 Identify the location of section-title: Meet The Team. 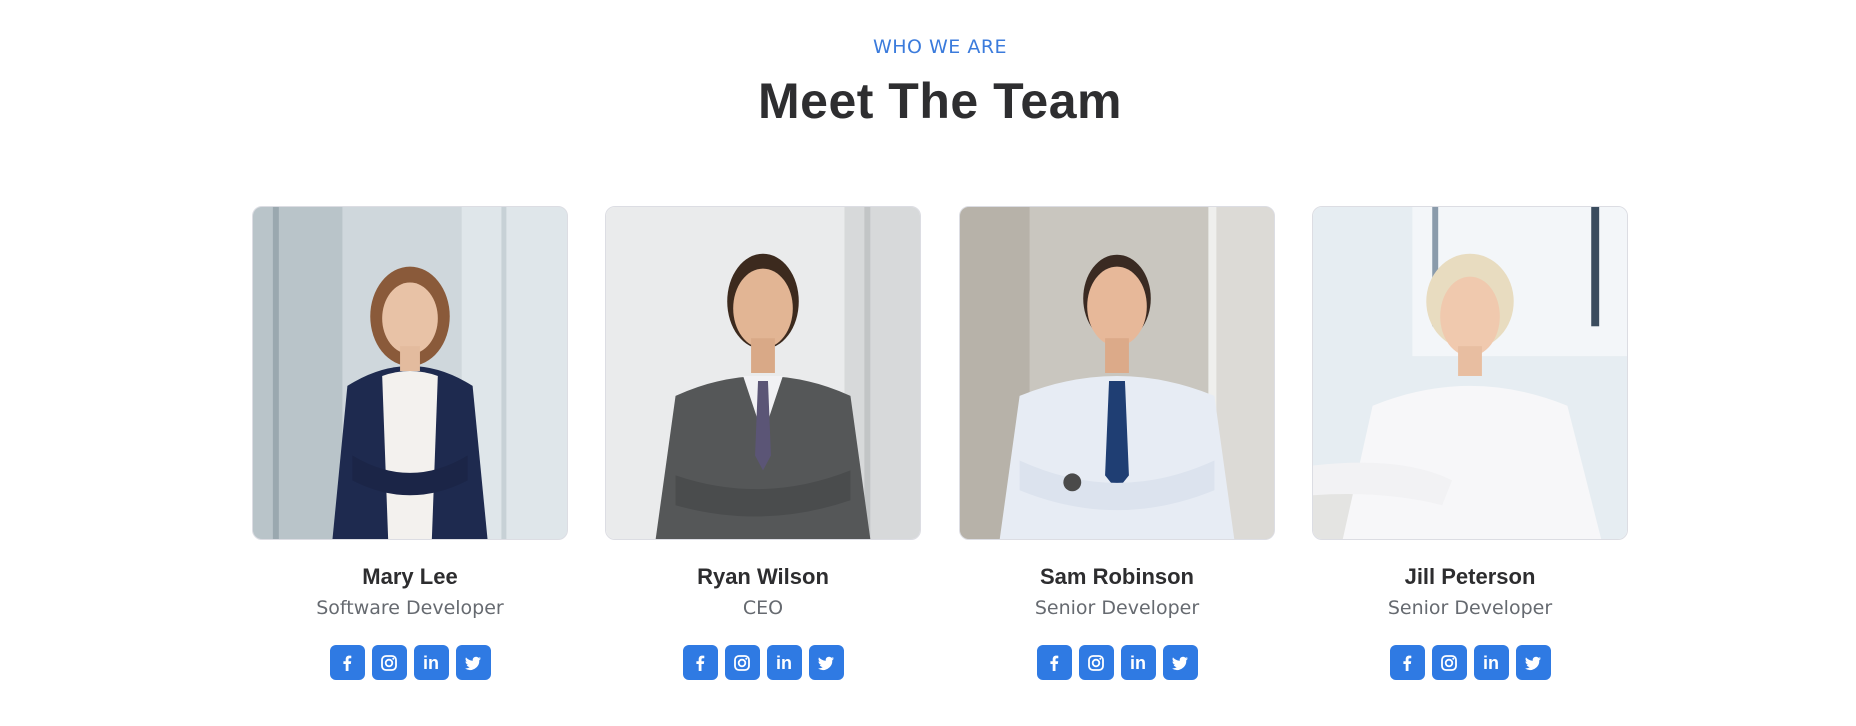
(940, 101).